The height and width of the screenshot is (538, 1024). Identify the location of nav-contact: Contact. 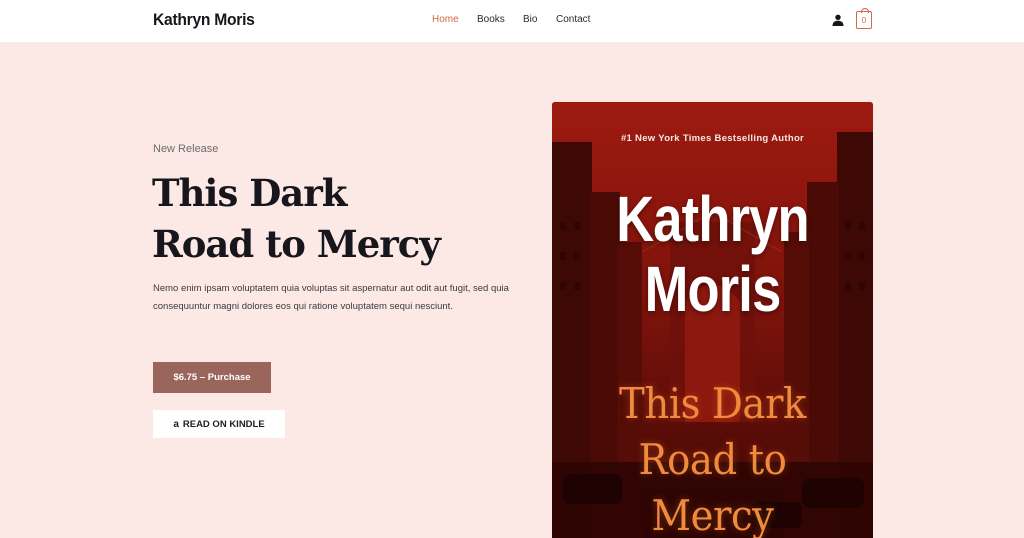
(573, 19).